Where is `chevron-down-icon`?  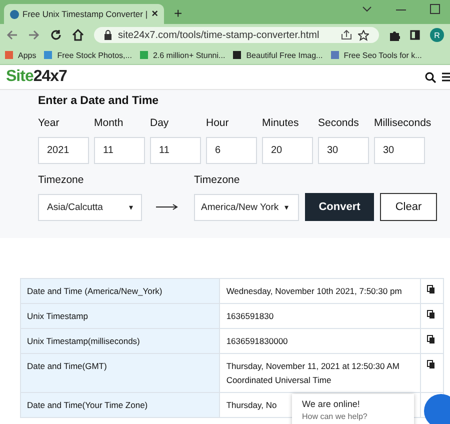
chevron-down-icon is located at coordinates (367, 9).